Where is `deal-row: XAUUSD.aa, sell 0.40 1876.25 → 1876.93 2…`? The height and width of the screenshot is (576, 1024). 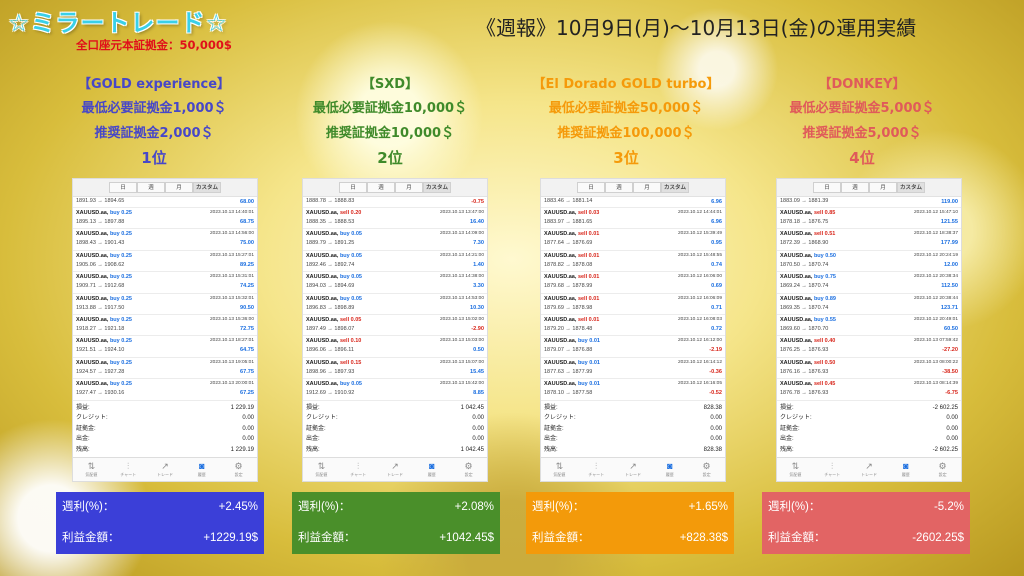
deal-row: XAUUSD.aa, sell 0.40 1876.25 → 1876.93 2… is located at coordinates (869, 347).